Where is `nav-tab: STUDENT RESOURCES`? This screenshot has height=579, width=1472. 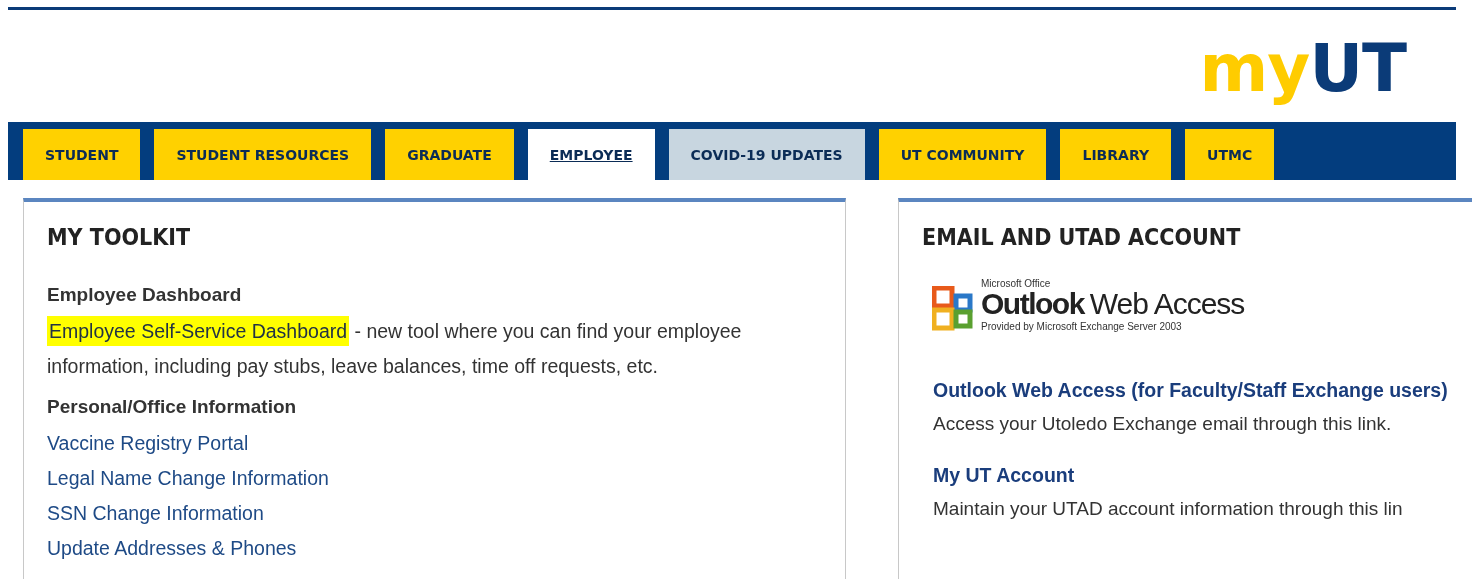
nav-tab: STUDENT RESOURCES is located at coordinates (263, 154).